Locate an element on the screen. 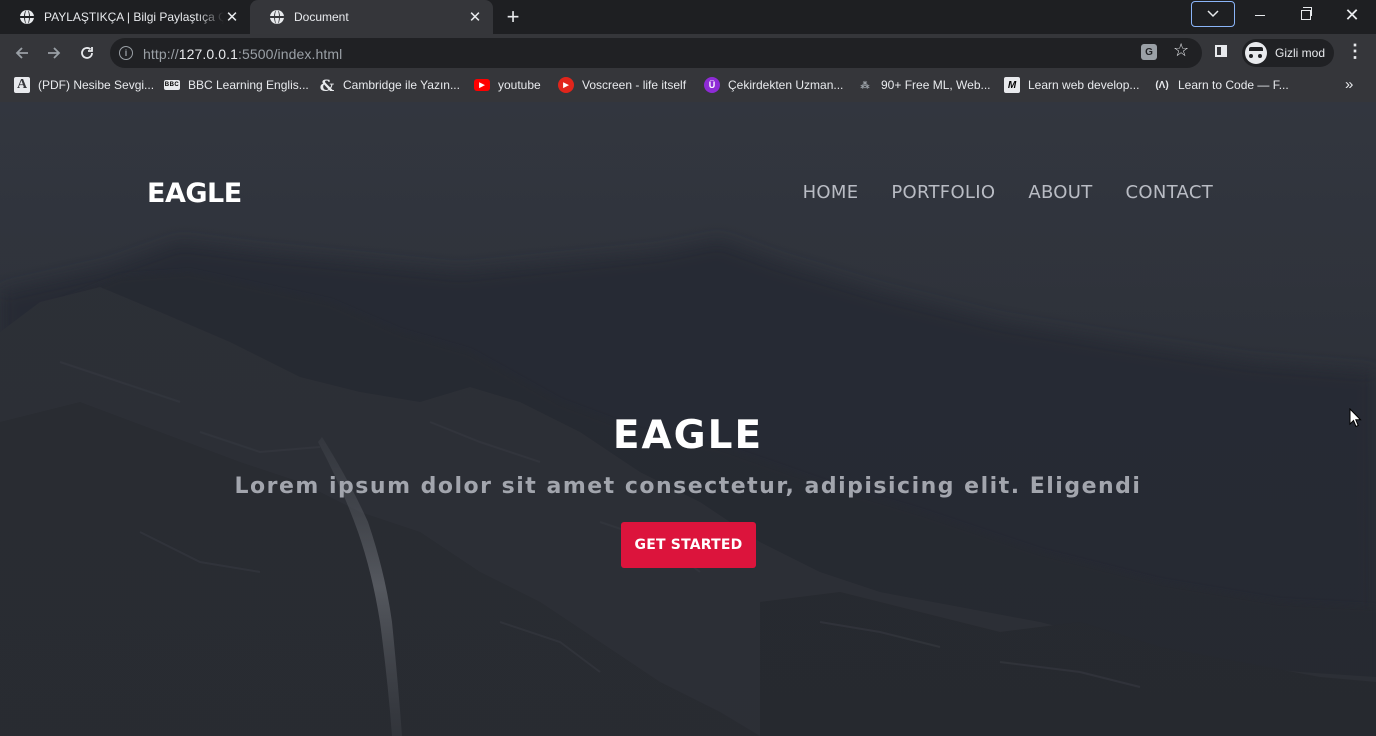 The image size is (1376, 736). chevron-down-icon is located at coordinates (1213, 14).